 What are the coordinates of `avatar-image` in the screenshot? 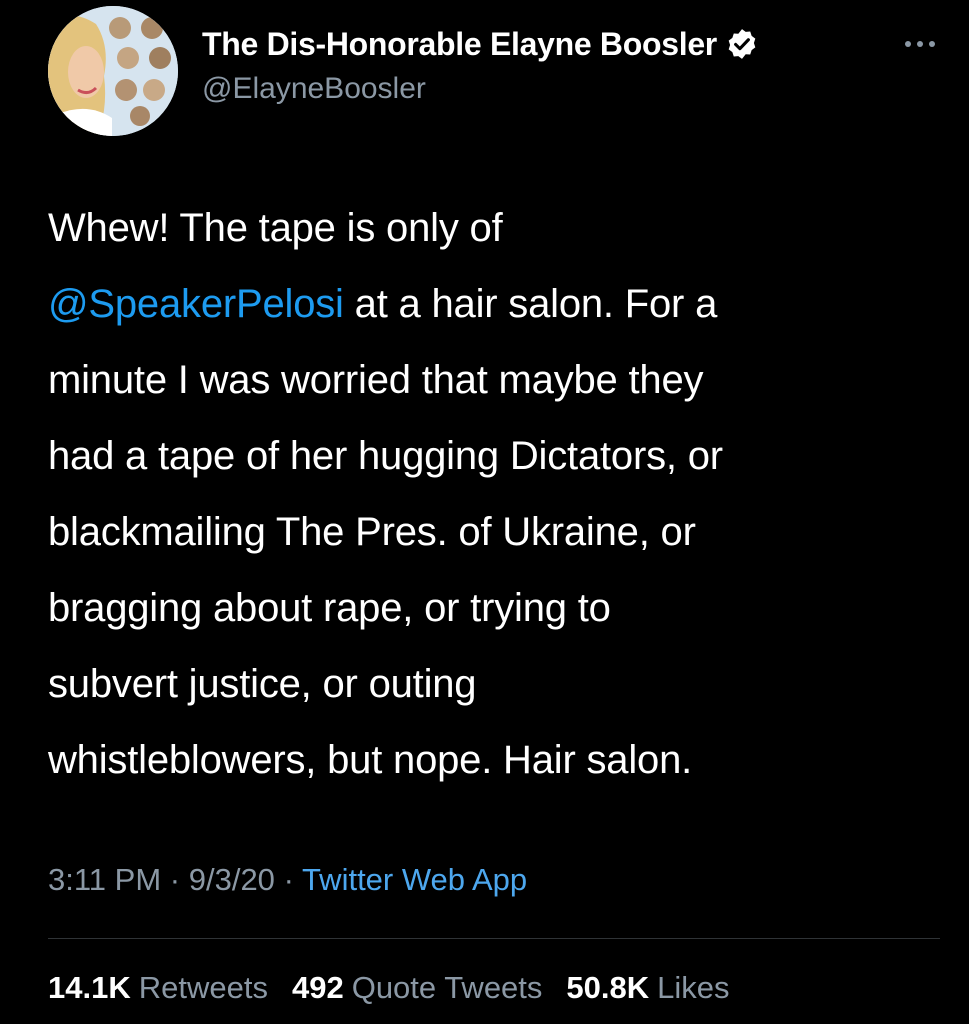 It's located at (113, 71).